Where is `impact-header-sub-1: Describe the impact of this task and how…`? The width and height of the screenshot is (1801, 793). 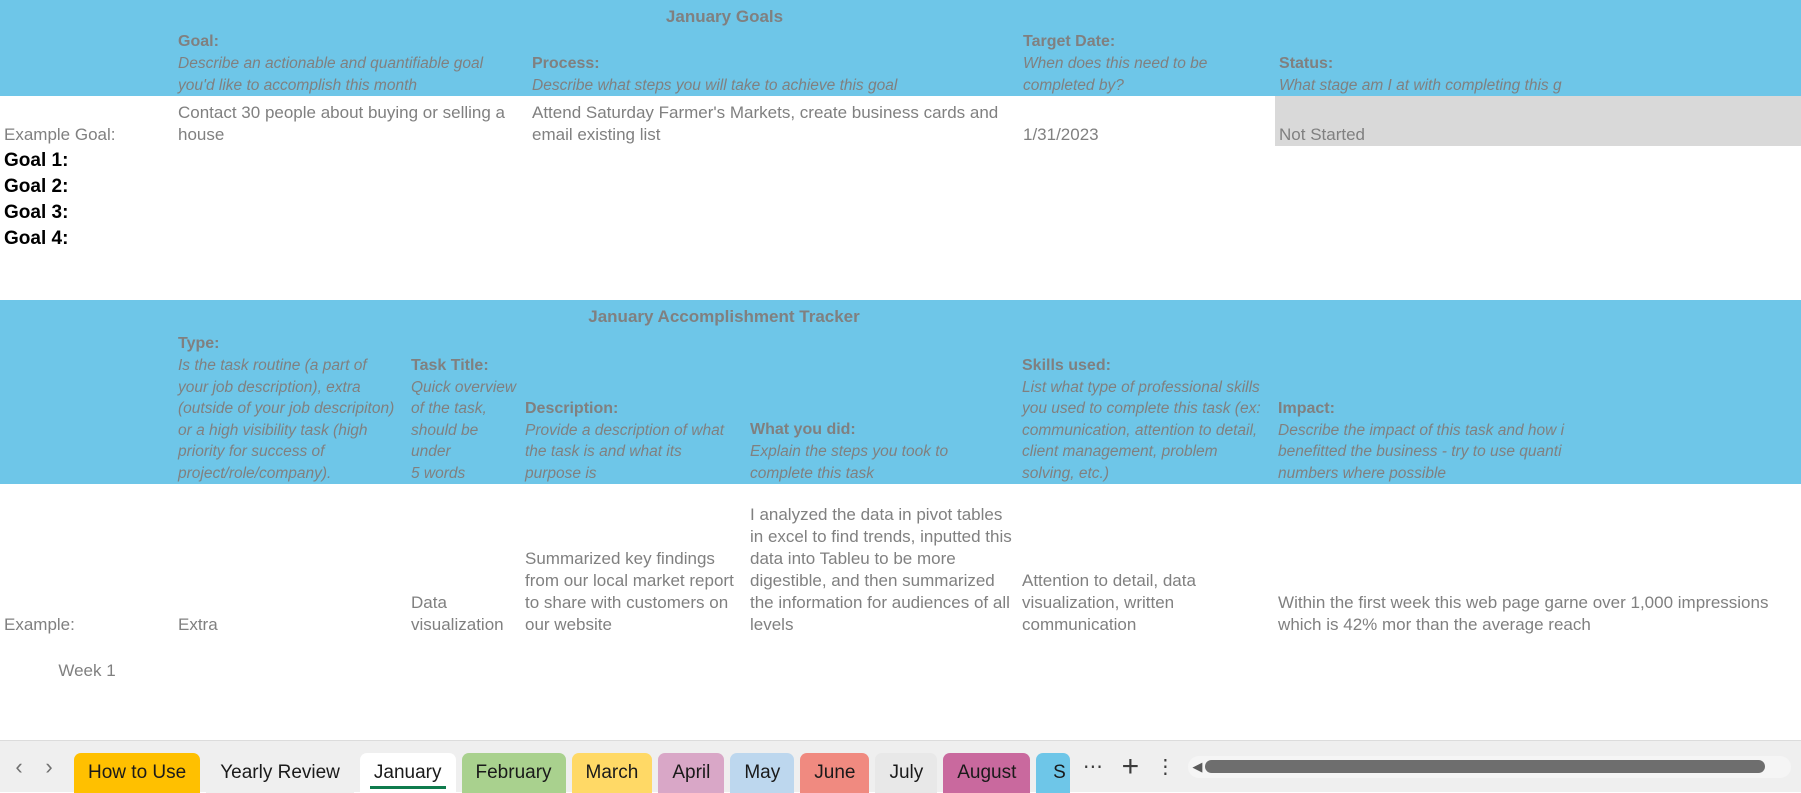 impact-header-sub-1: Describe the impact of this task and how… is located at coordinates (1421, 430).